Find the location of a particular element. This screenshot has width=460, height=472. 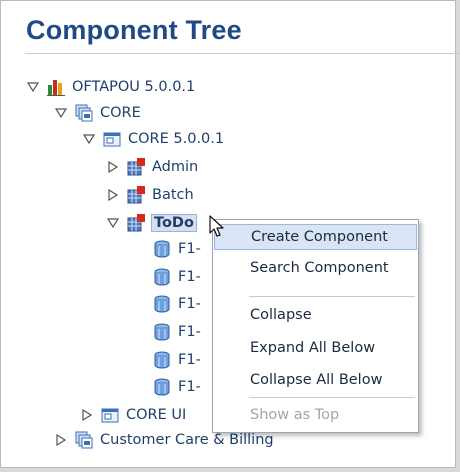

tree-node-root: OFTAPOU 5.0.0.1 is located at coordinates (110, 87).